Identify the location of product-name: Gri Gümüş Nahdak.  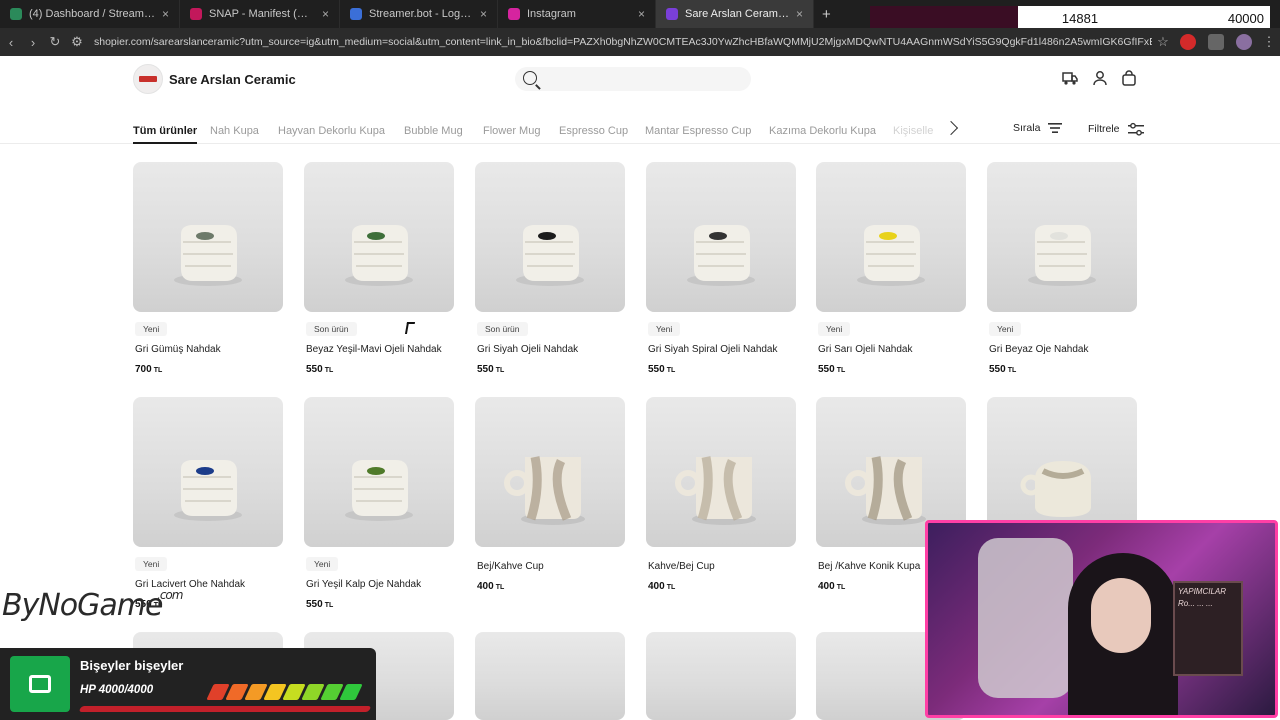
(209, 349).